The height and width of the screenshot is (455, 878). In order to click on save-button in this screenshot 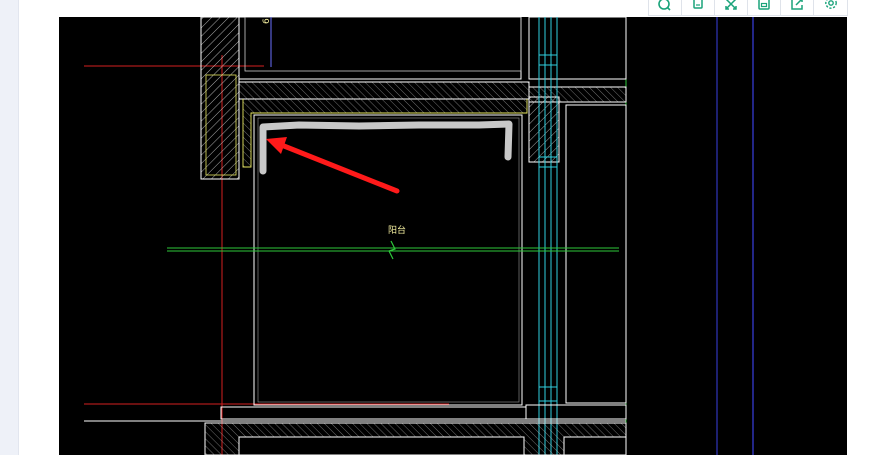, I will do `click(764, 8)`.